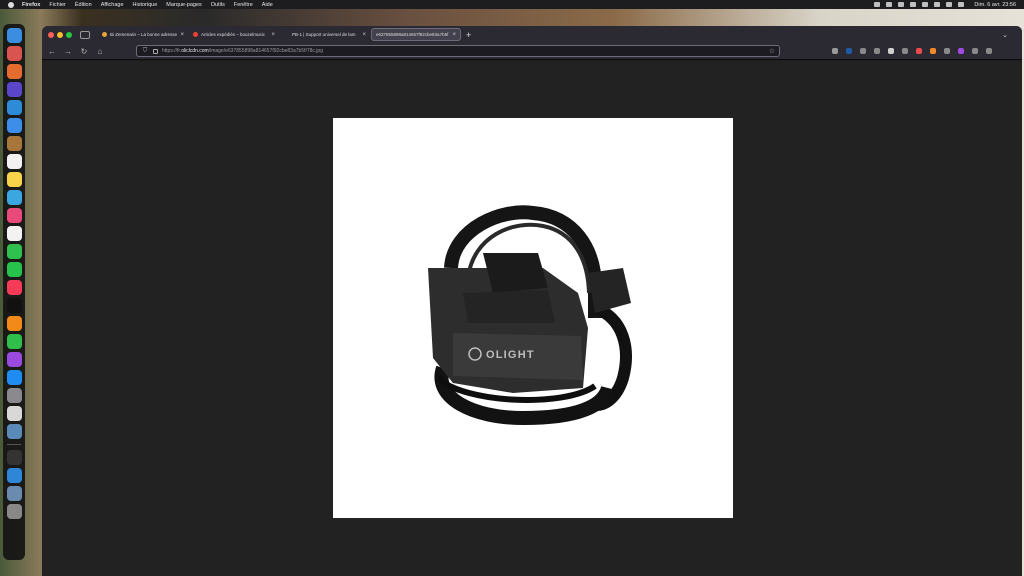  Describe the element at coordinates (14, 457) in the screenshot. I see `terminal-icon` at that location.